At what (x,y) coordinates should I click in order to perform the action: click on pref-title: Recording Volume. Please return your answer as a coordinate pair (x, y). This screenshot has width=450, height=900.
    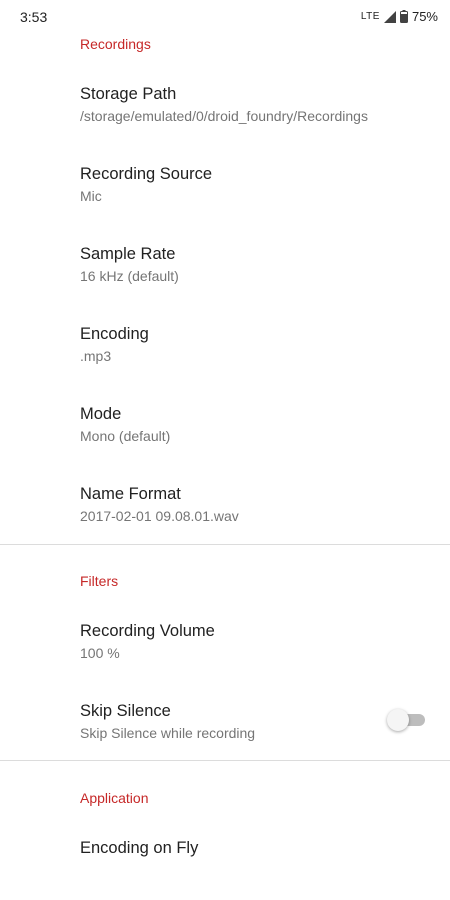
    Looking at the image, I should click on (147, 631).